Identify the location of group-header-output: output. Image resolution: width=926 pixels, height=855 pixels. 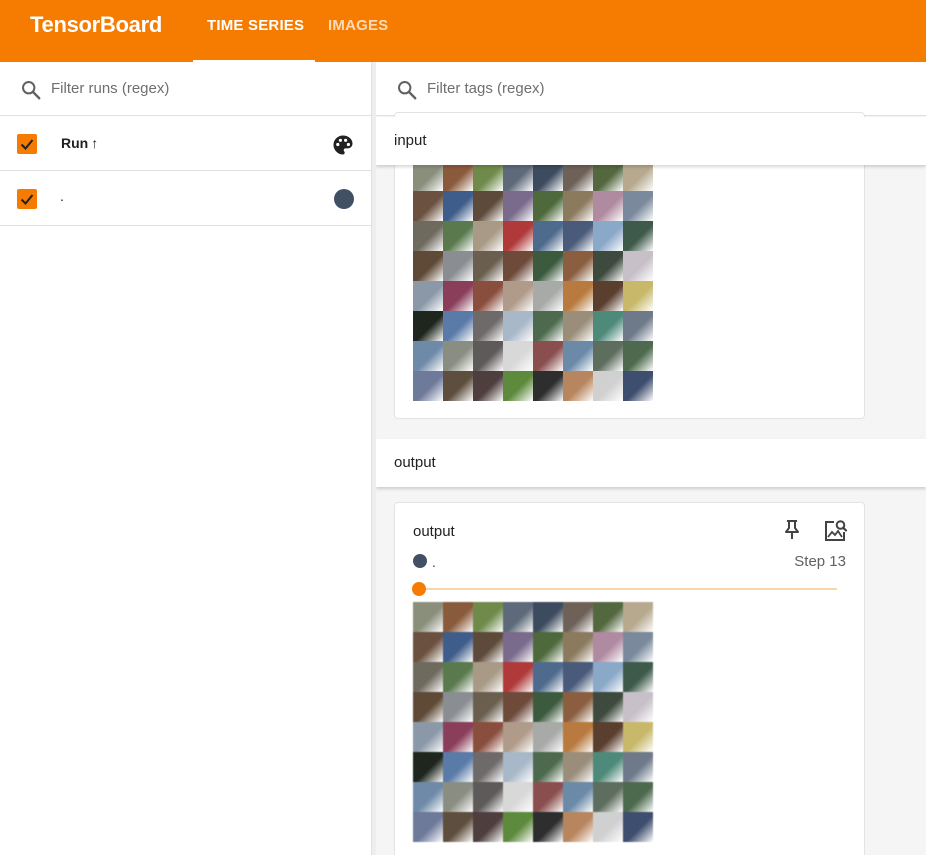
(651, 463).